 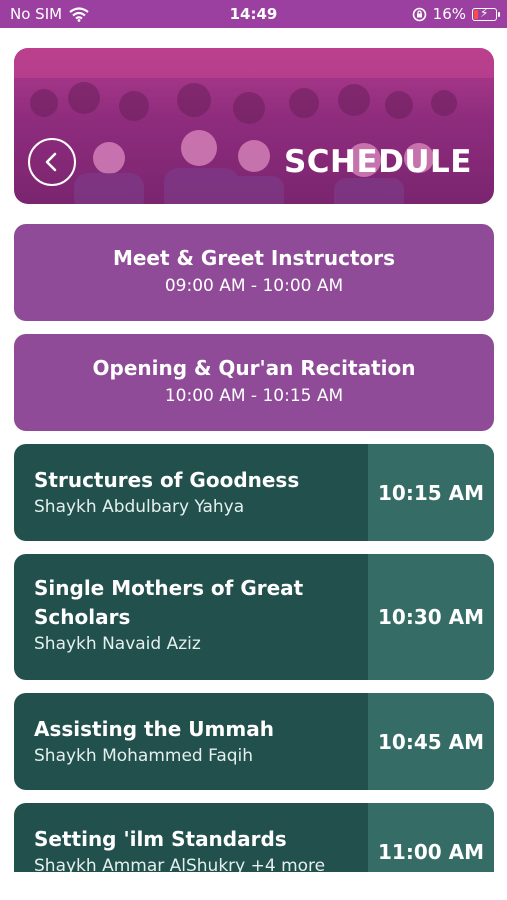 What do you see at coordinates (180, 864) in the screenshot?
I see `session-speaker: Shaykh Ammar AlShukry +4 more` at bounding box center [180, 864].